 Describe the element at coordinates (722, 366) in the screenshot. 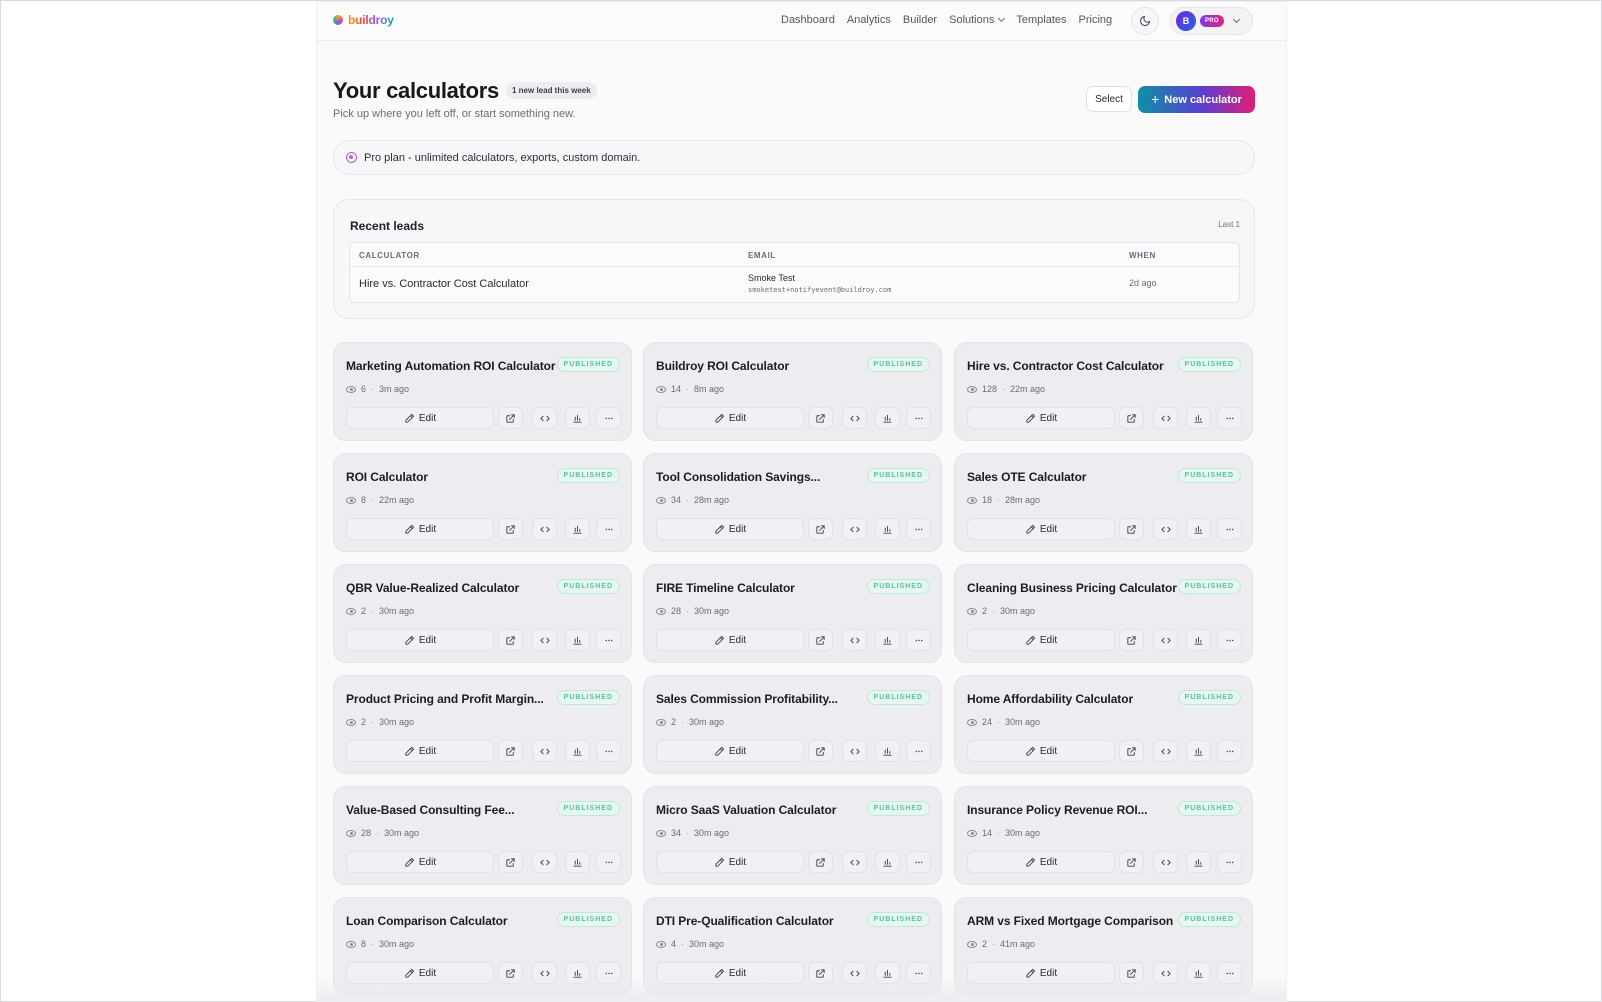

I see `calculator-title: Buildroy ROI Calculator` at that location.